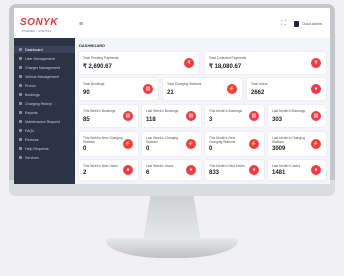  I want to click on sidebar-item-label: FAQs, so click(29, 130).